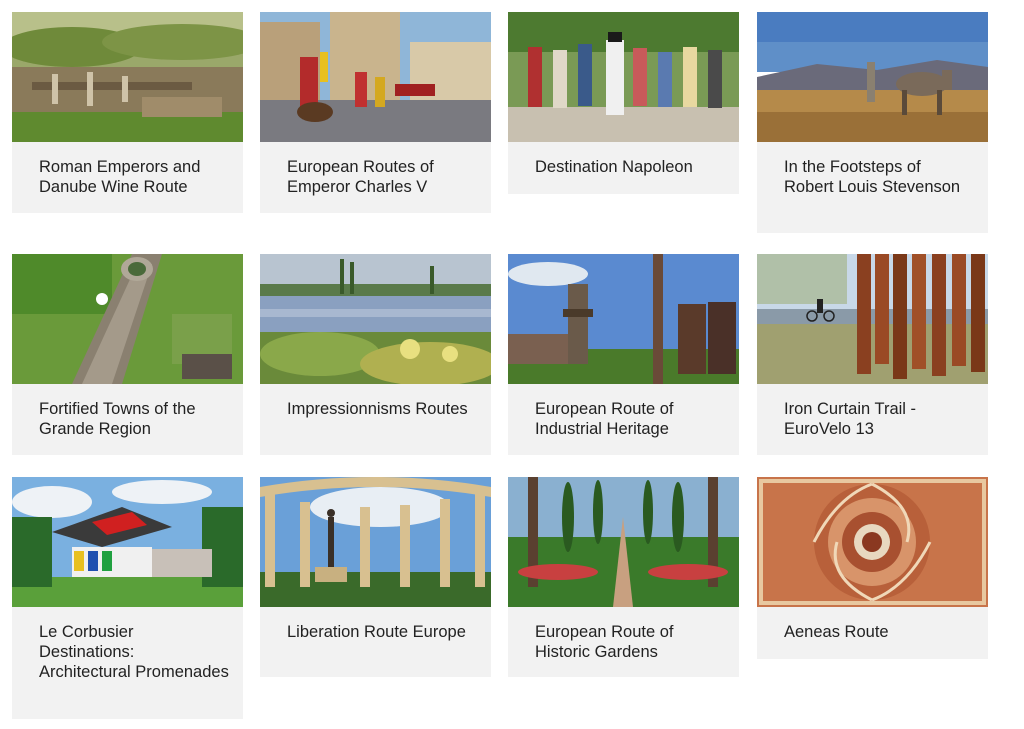  Describe the element at coordinates (375, 642) in the screenshot. I see `route-title: Liberation Route Europe` at that location.